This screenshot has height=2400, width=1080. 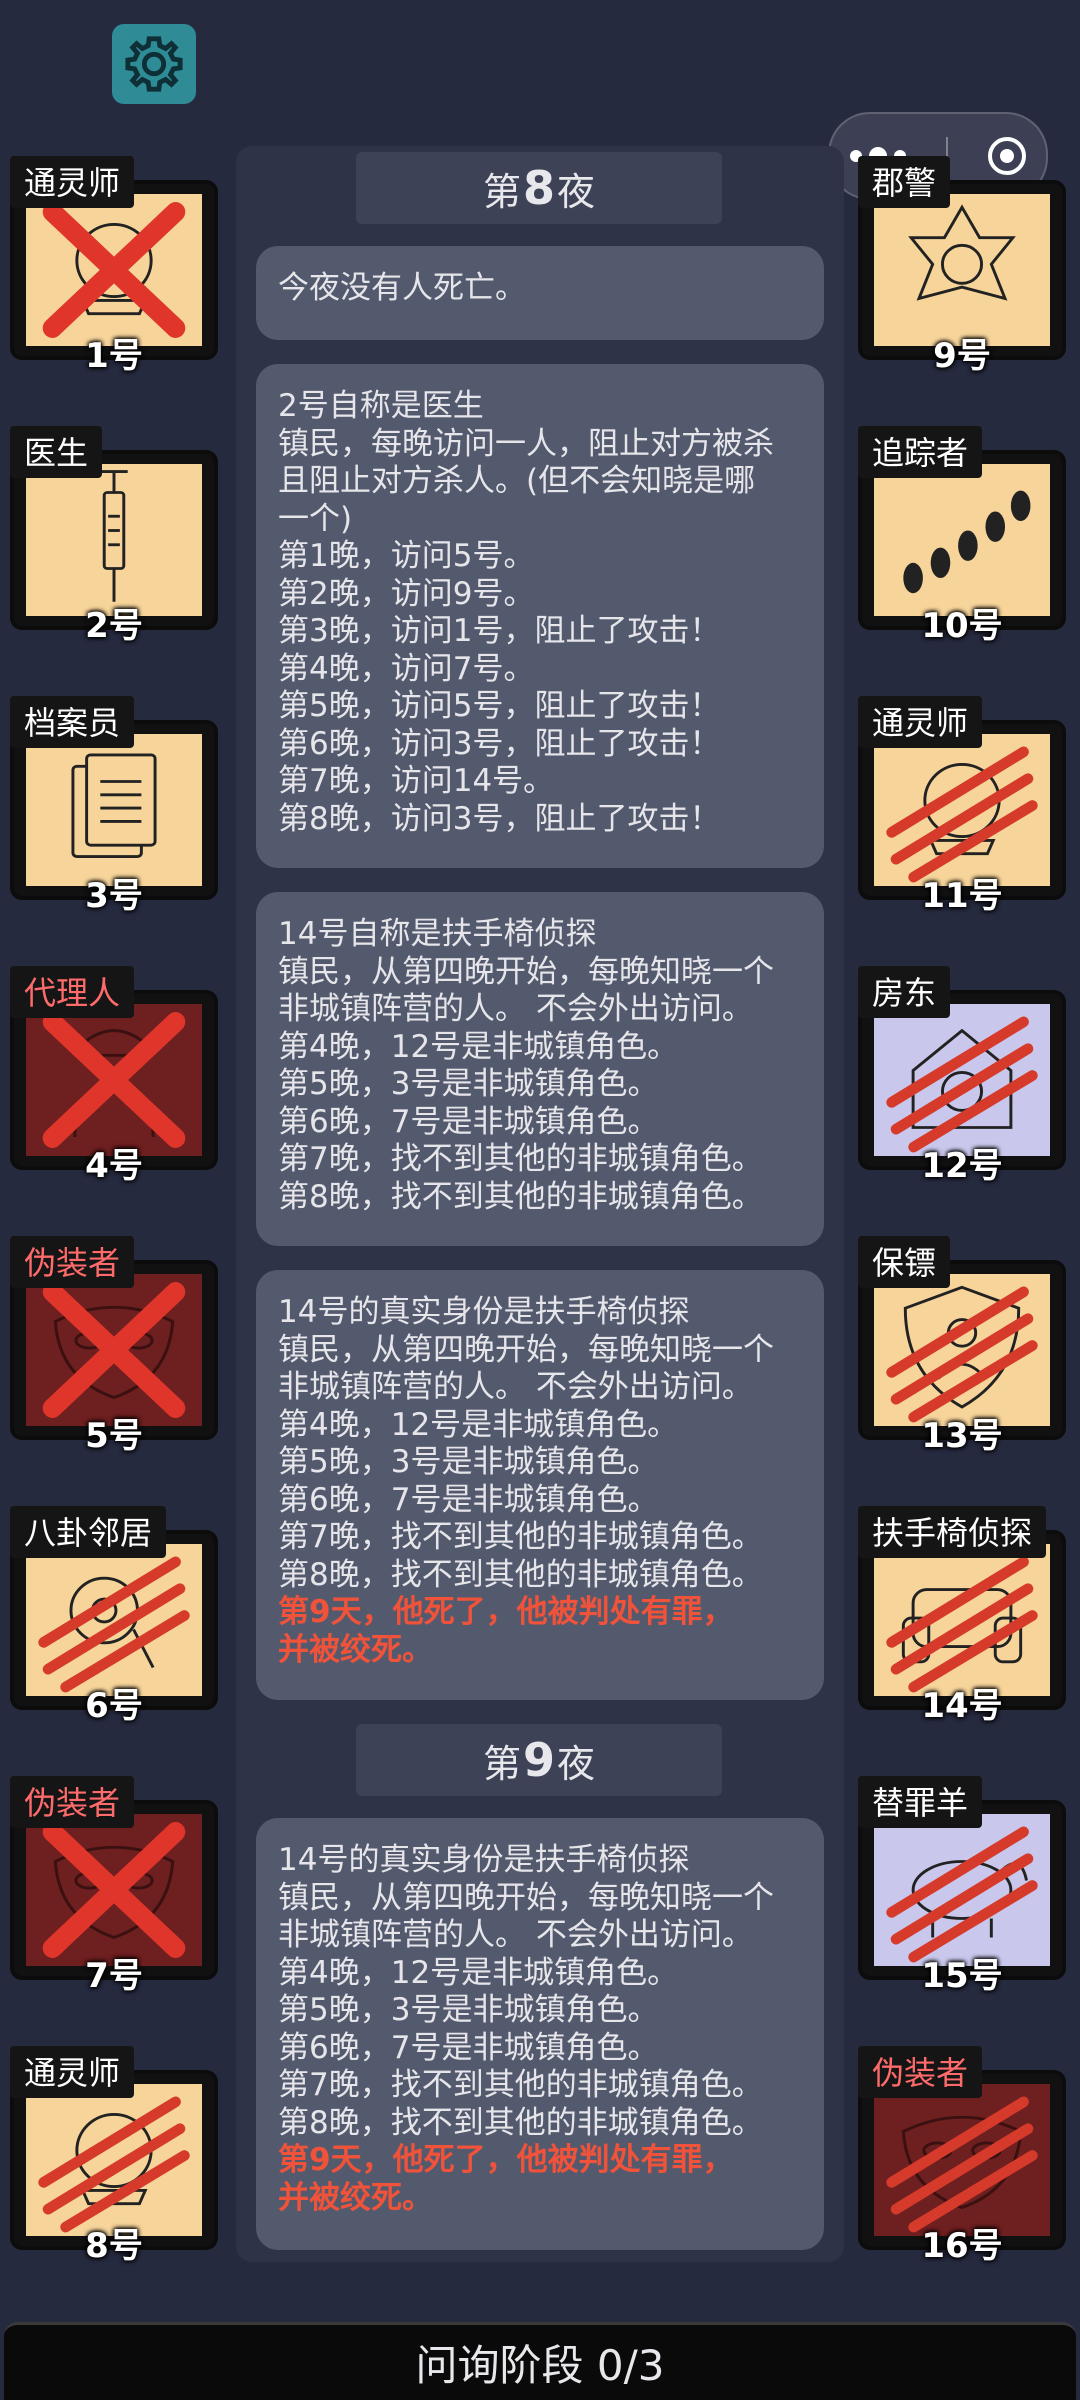 What do you see at coordinates (904, 1262) in the screenshot?
I see `role-label: 保镖` at bounding box center [904, 1262].